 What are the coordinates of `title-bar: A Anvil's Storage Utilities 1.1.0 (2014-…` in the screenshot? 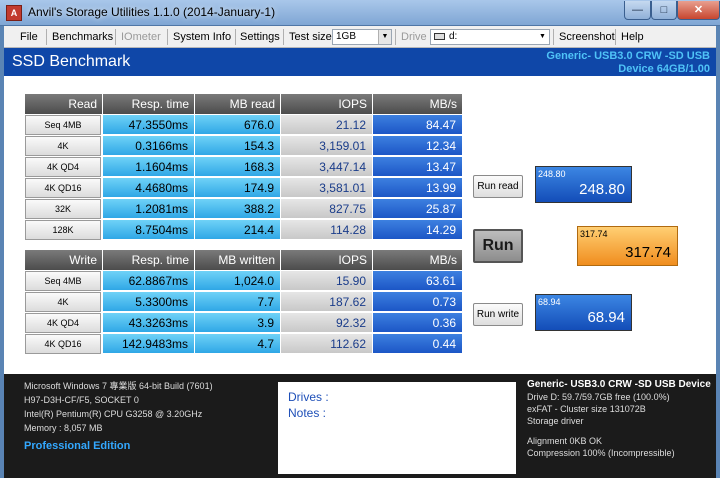 It's located at (360, 13).